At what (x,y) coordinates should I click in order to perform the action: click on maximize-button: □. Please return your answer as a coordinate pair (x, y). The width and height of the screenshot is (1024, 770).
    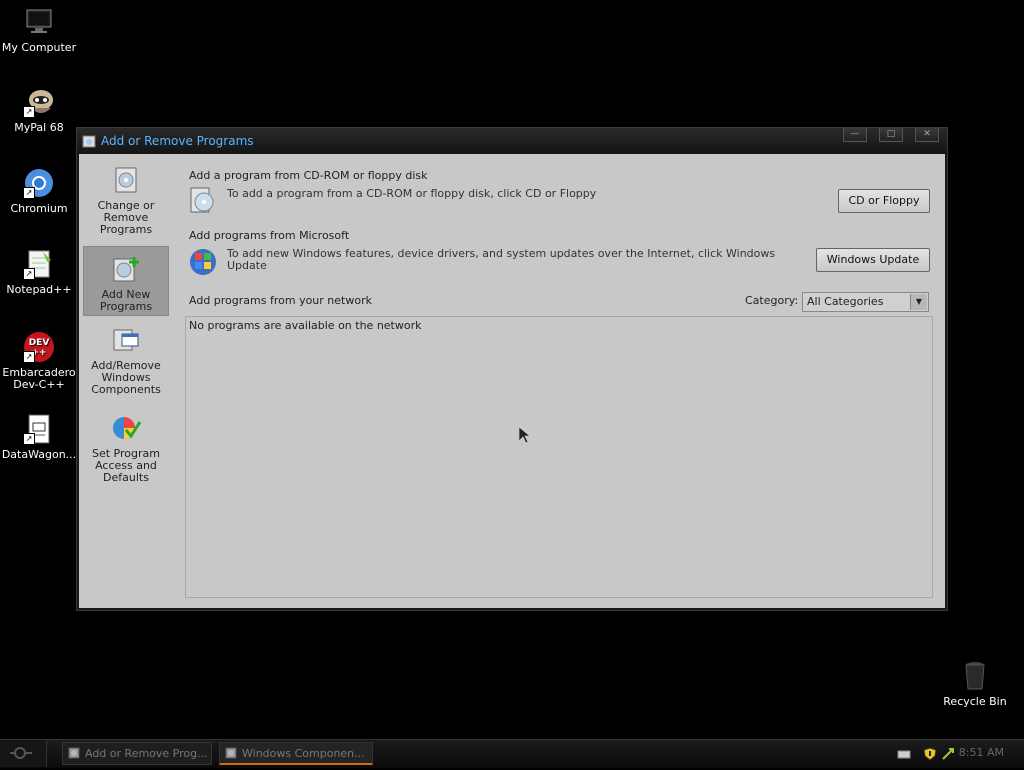
    Looking at the image, I should click on (891, 135).